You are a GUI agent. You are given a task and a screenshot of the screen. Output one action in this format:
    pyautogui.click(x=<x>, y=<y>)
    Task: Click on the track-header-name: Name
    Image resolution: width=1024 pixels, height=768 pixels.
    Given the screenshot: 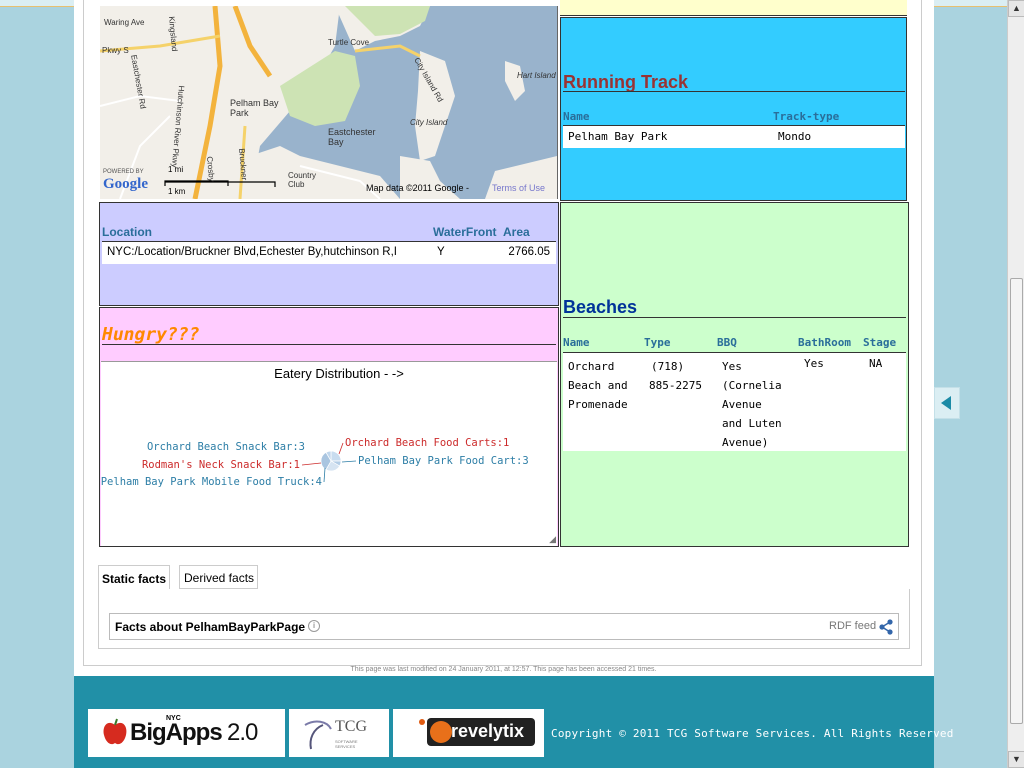 What is the action you would take?
    pyautogui.click(x=576, y=116)
    